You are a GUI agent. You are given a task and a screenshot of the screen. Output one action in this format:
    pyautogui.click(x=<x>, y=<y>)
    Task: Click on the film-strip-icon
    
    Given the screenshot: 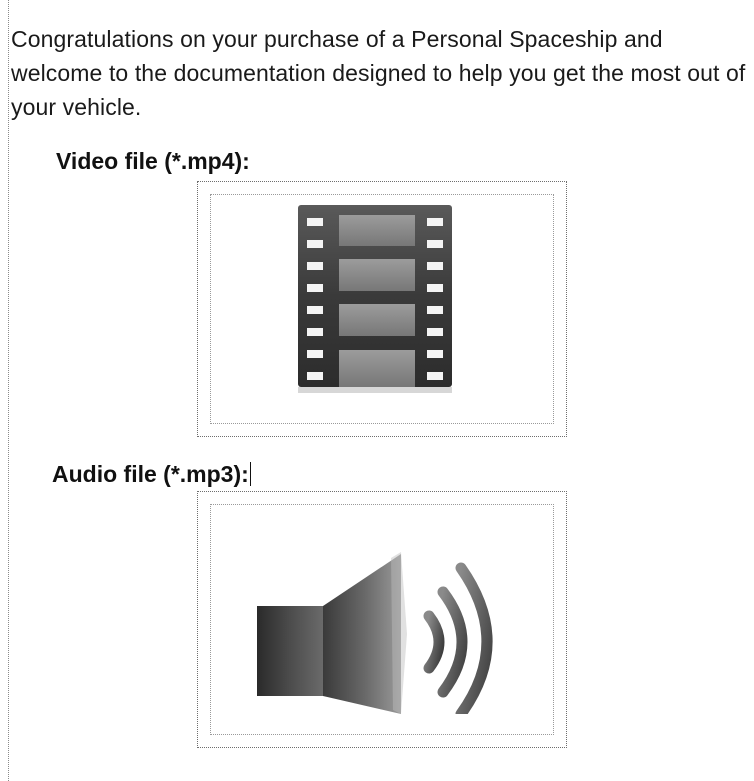 What is the action you would take?
    pyautogui.click(x=375, y=299)
    